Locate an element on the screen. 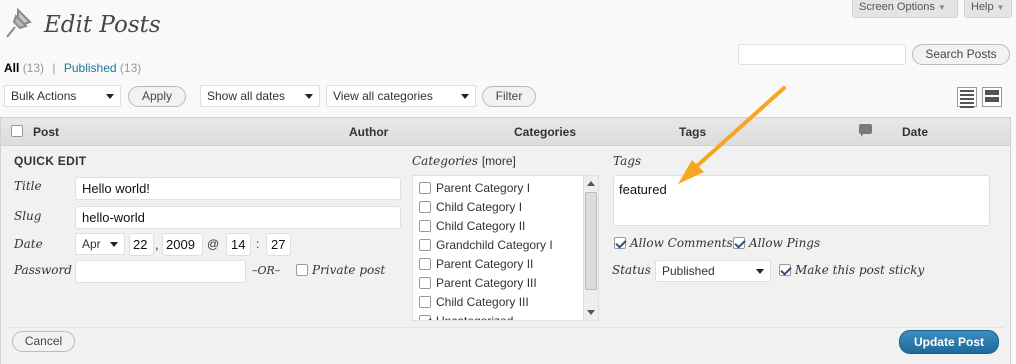 Image resolution: width=1016 pixels, height=364 pixels. category-label: Parent Category I is located at coordinates (483, 188).